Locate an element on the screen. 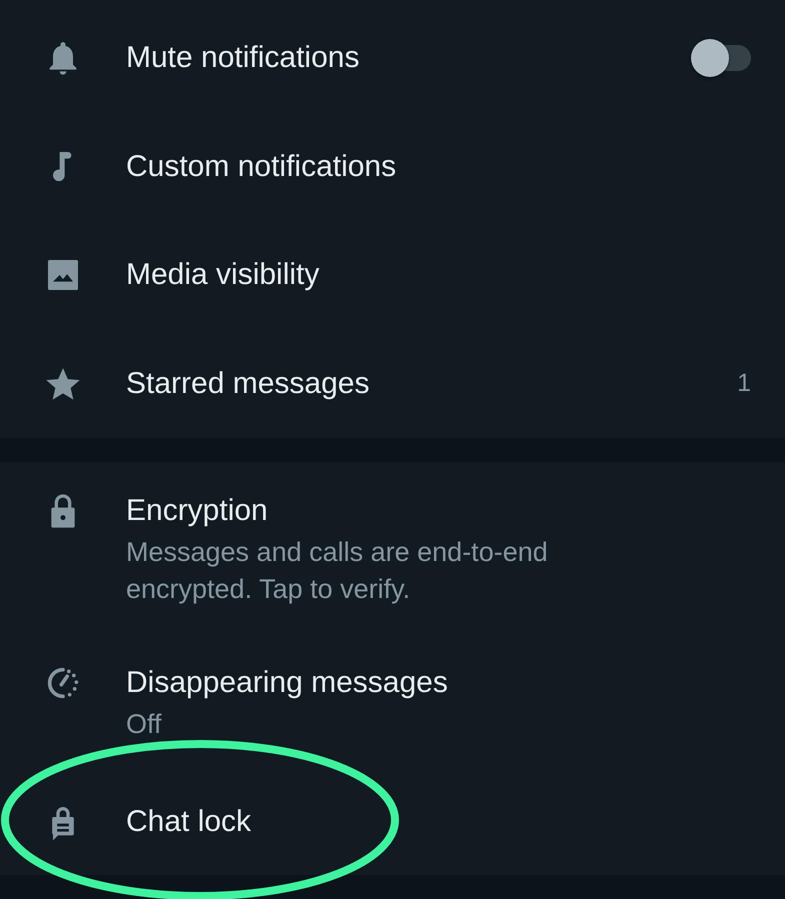 The width and height of the screenshot is (785, 899). settings-item: Mute notifications is located at coordinates (392, 58).